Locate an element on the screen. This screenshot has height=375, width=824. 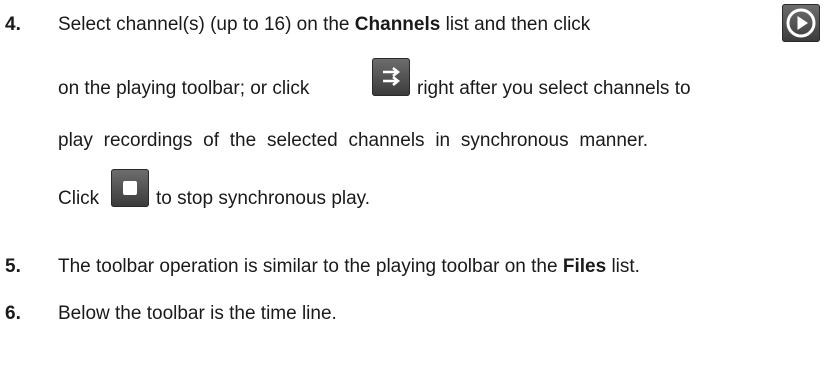
text: Click is located at coordinates (79, 198).